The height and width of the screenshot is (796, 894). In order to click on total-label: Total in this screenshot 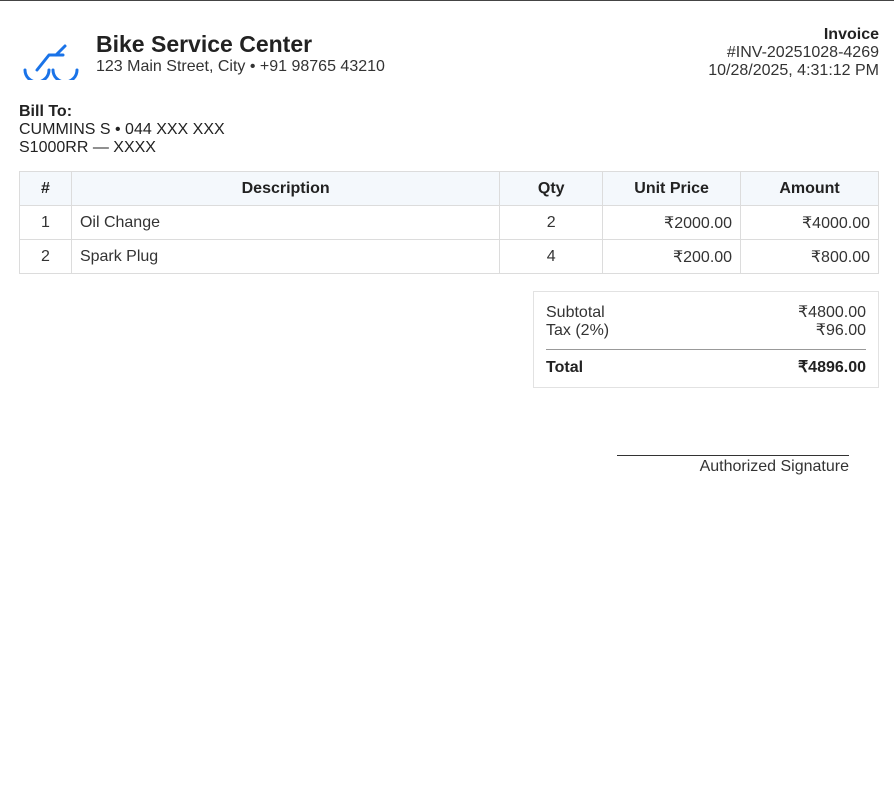, I will do `click(565, 367)`.